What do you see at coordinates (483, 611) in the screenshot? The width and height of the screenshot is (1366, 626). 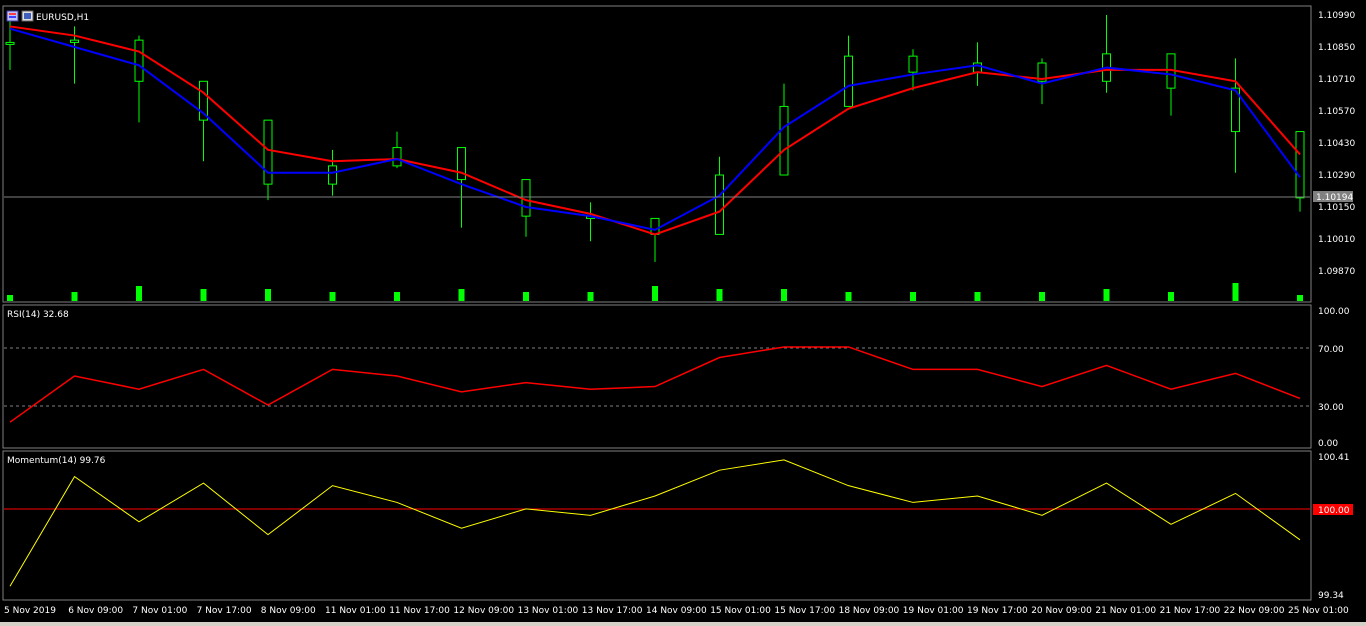 I see `time-tick-label: 12 Nov 09:00` at bounding box center [483, 611].